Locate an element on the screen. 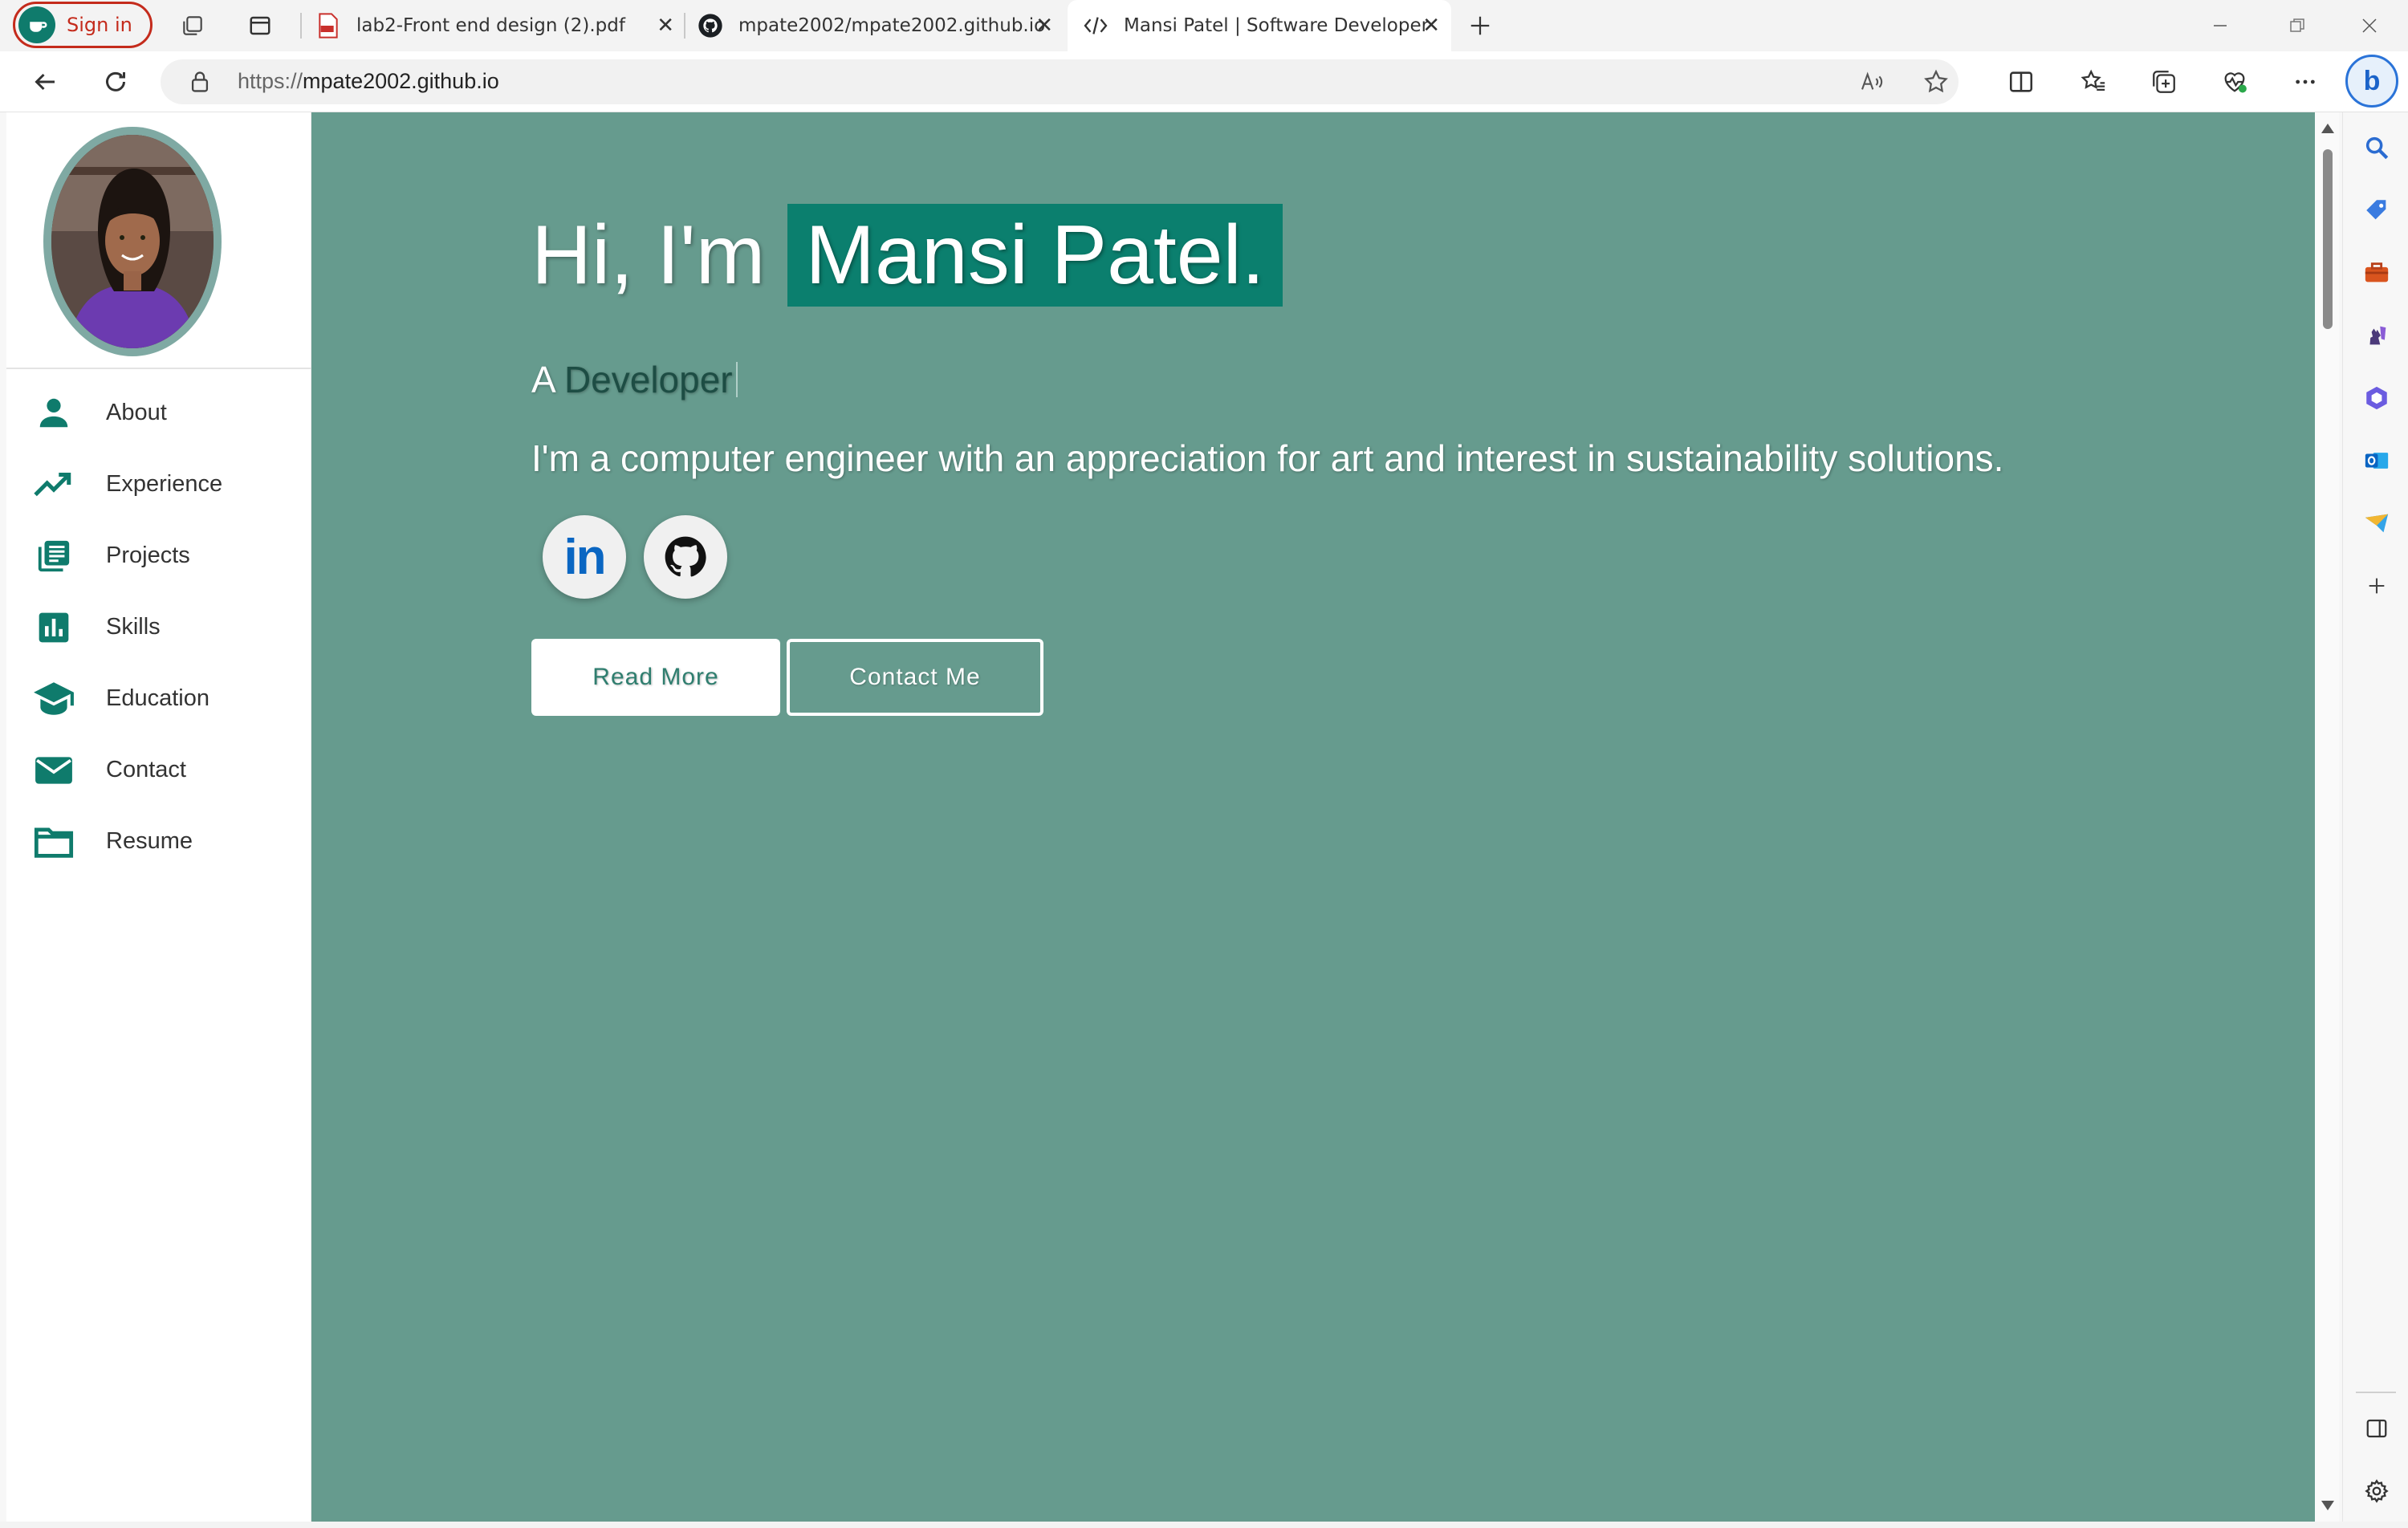 The image size is (2408, 1528). edge-sidebar is located at coordinates (2375, 820).